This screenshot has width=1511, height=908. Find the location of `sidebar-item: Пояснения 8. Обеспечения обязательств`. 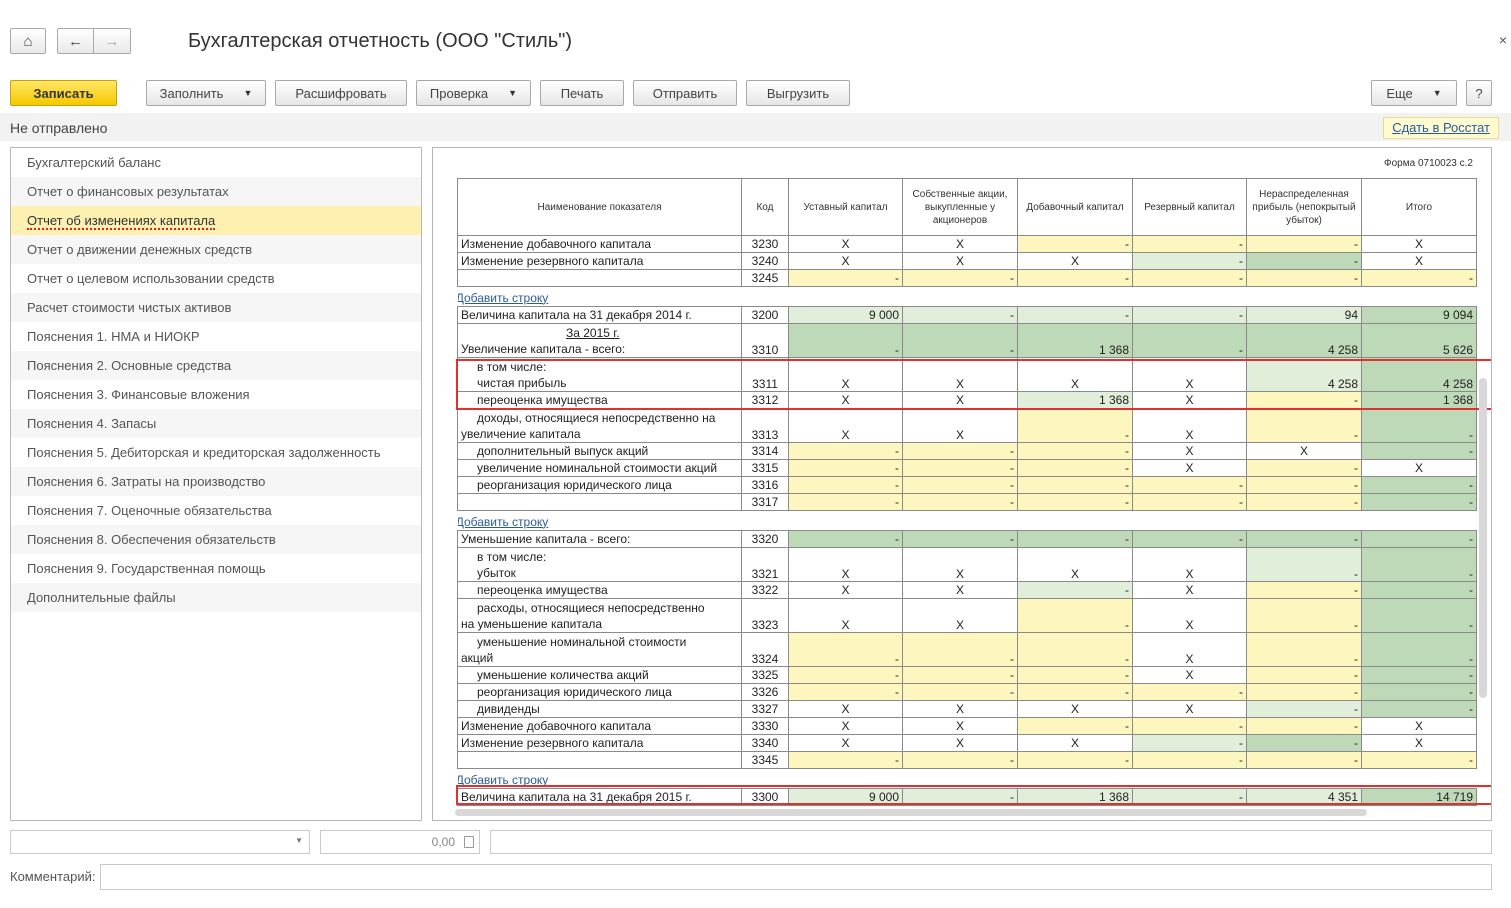

sidebar-item: Пояснения 8. Обеспечения обязательств is located at coordinates (216, 539).